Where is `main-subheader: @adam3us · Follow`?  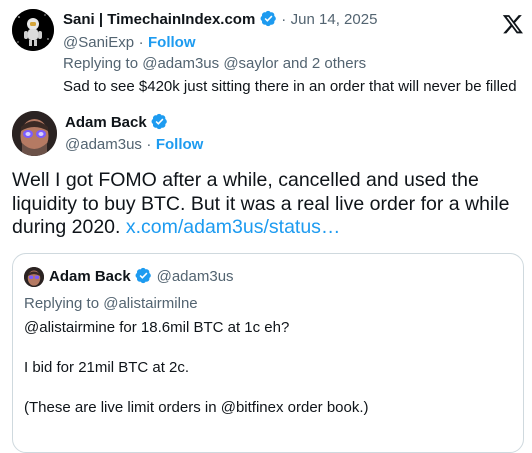
main-subheader: @adam3us · Follow is located at coordinates (134, 145).